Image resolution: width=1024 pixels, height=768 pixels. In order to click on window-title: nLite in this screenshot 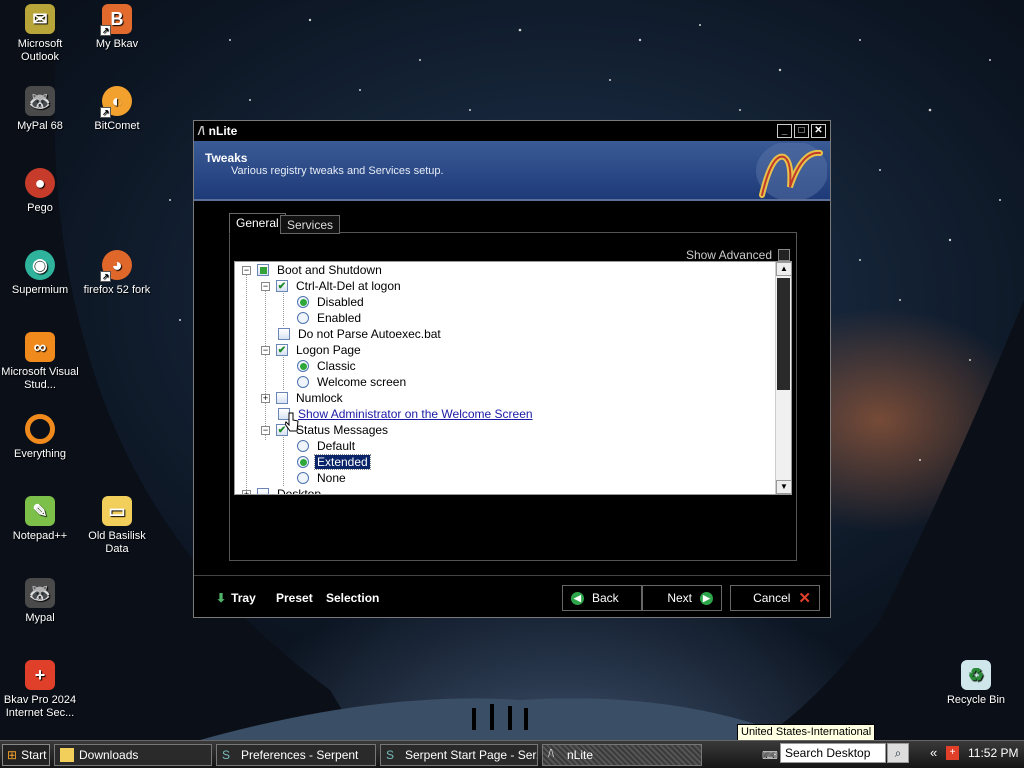, I will do `click(223, 131)`.